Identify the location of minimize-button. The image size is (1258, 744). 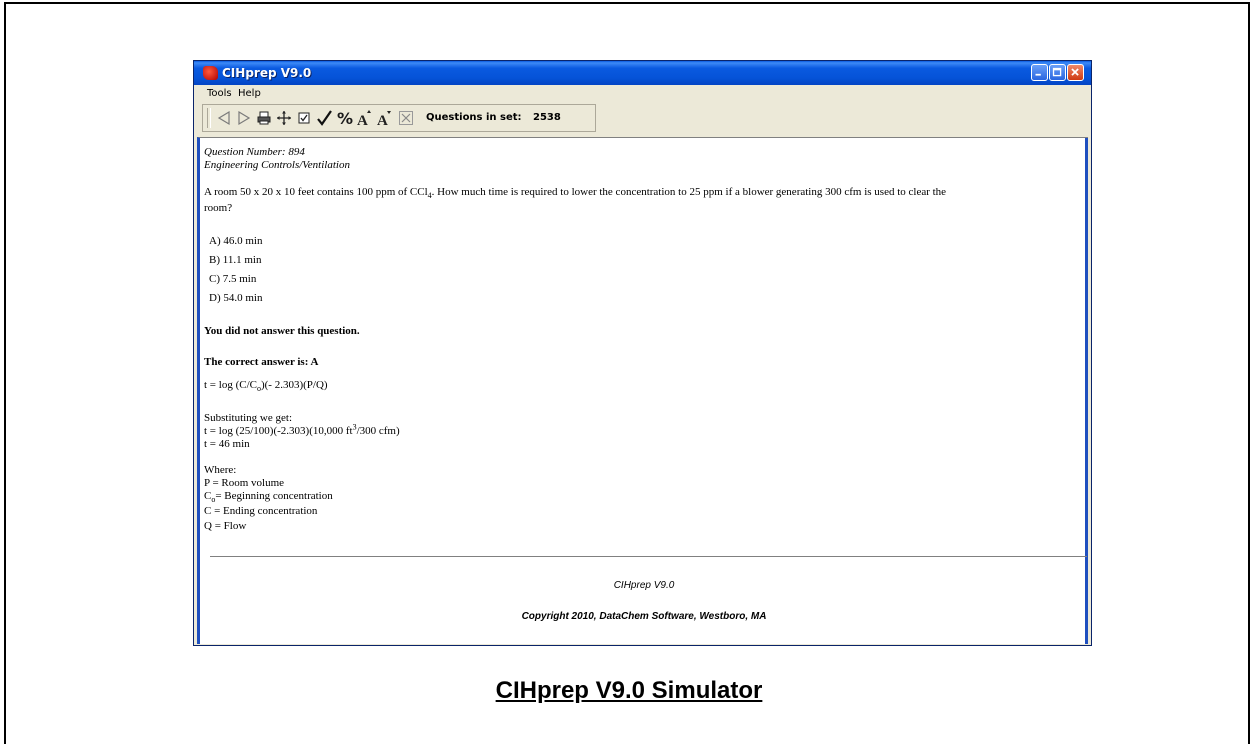
(1039, 72).